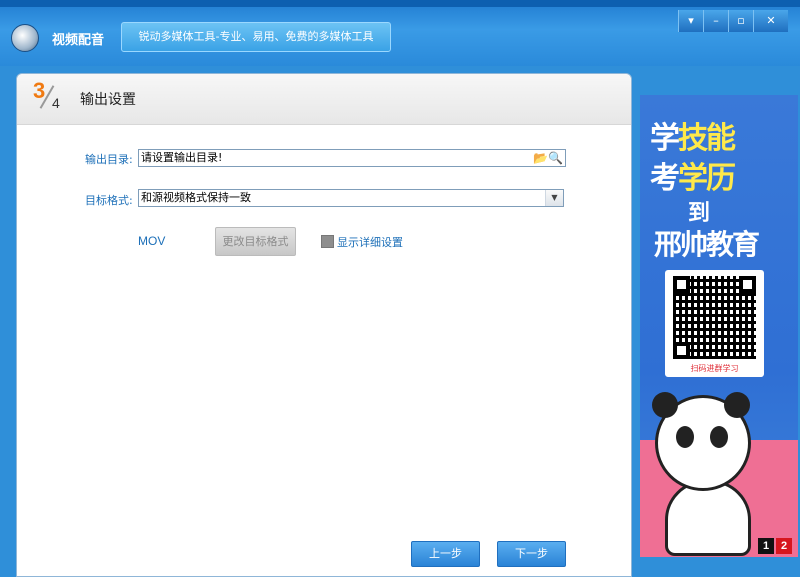  I want to click on qr-code-card: 扫码进群学习, so click(714, 323).